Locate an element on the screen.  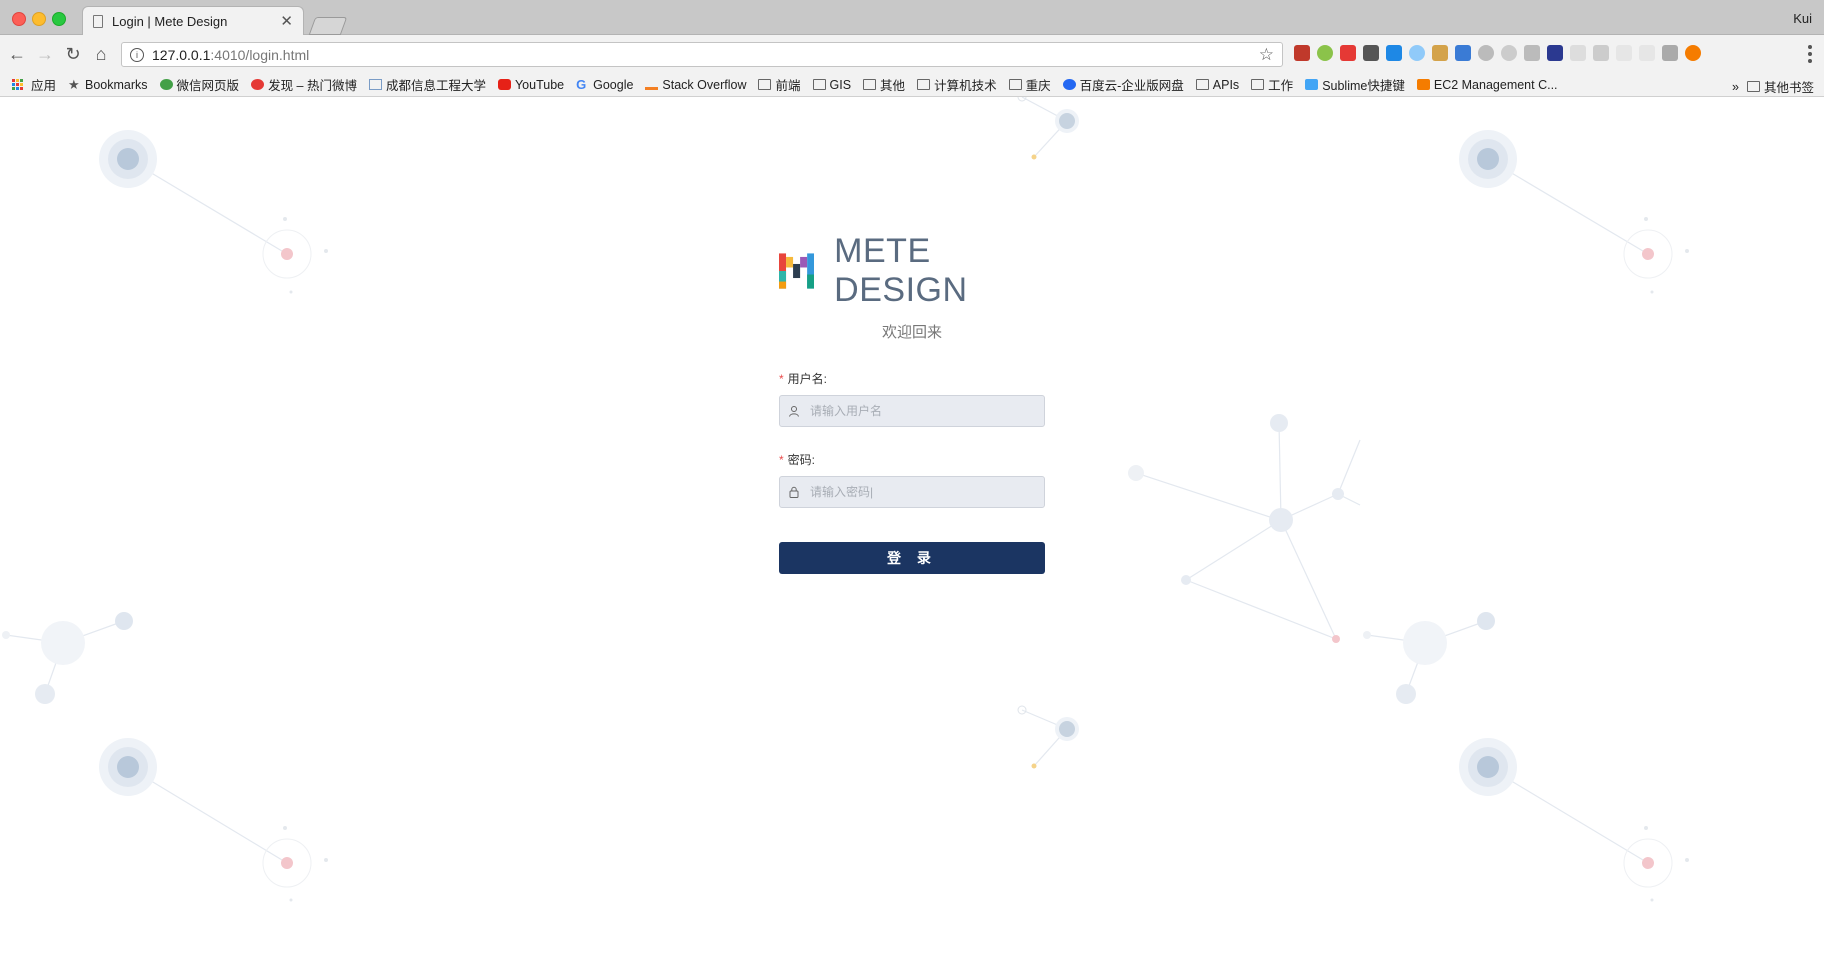
password-label-text: 密码: is located at coordinates (801, 460).